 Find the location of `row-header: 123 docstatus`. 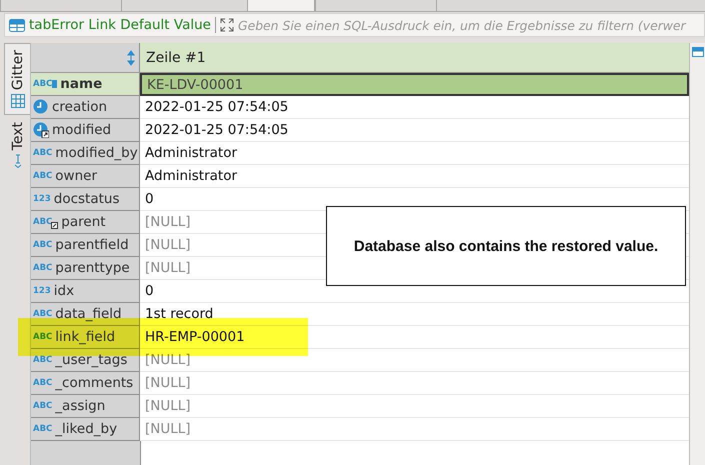

row-header: 123 docstatus is located at coordinates (85, 199).